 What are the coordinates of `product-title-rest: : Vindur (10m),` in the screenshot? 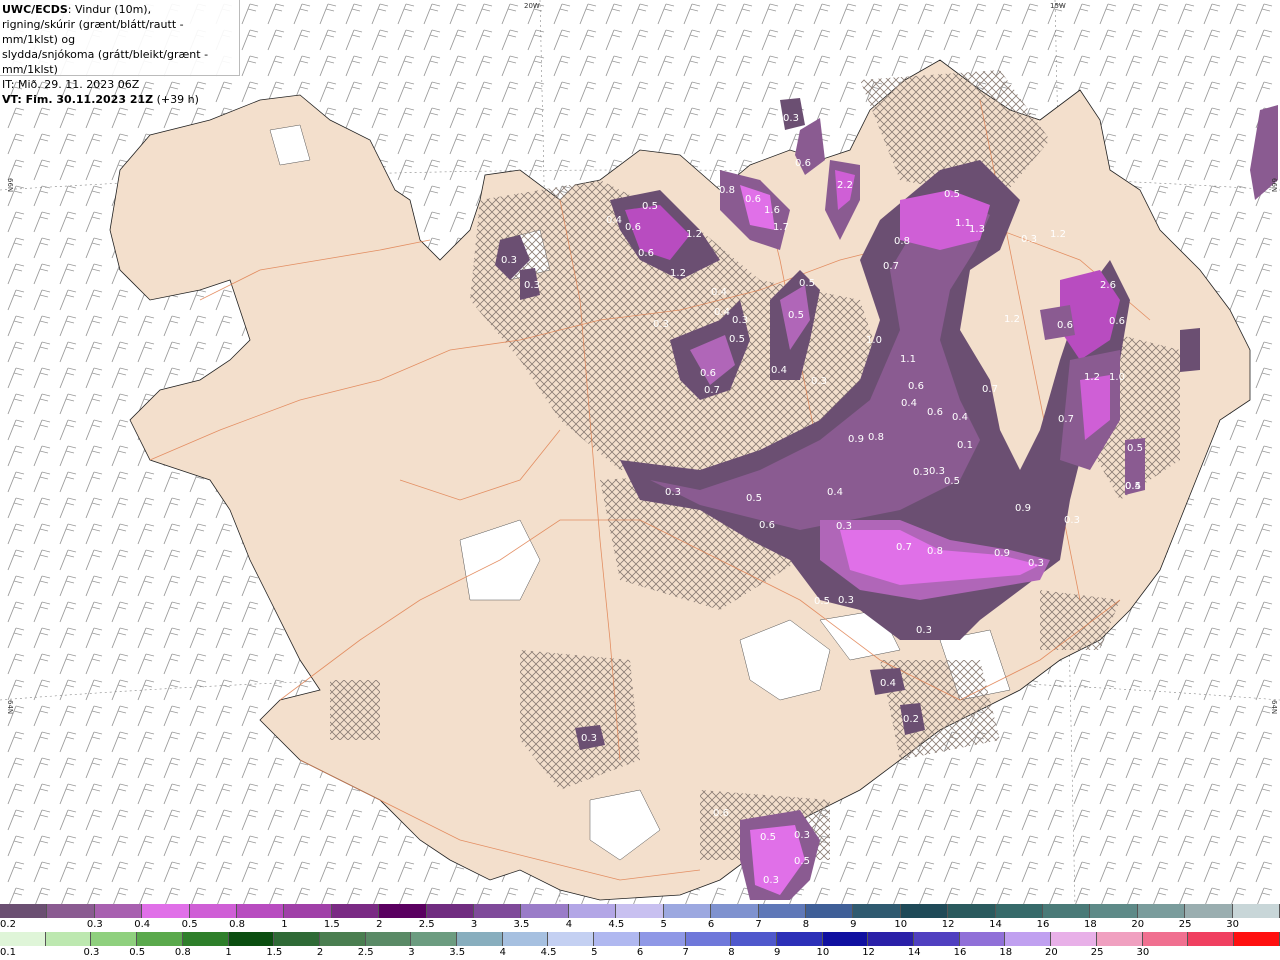 It's located at (109, 9).